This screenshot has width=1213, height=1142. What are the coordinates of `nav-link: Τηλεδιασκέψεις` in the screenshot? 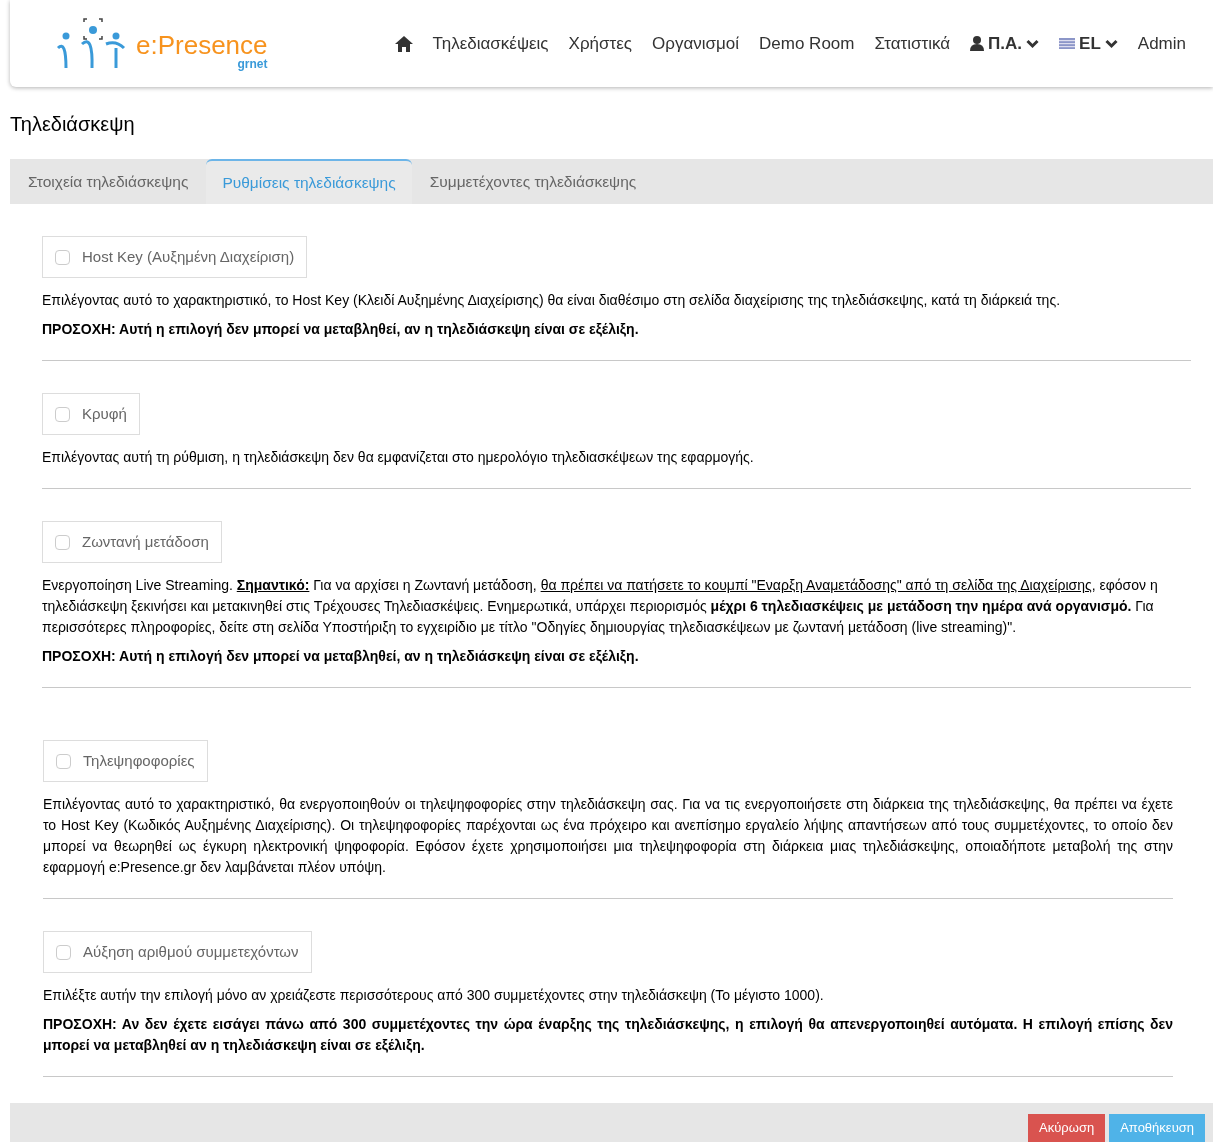 It's located at (490, 43).